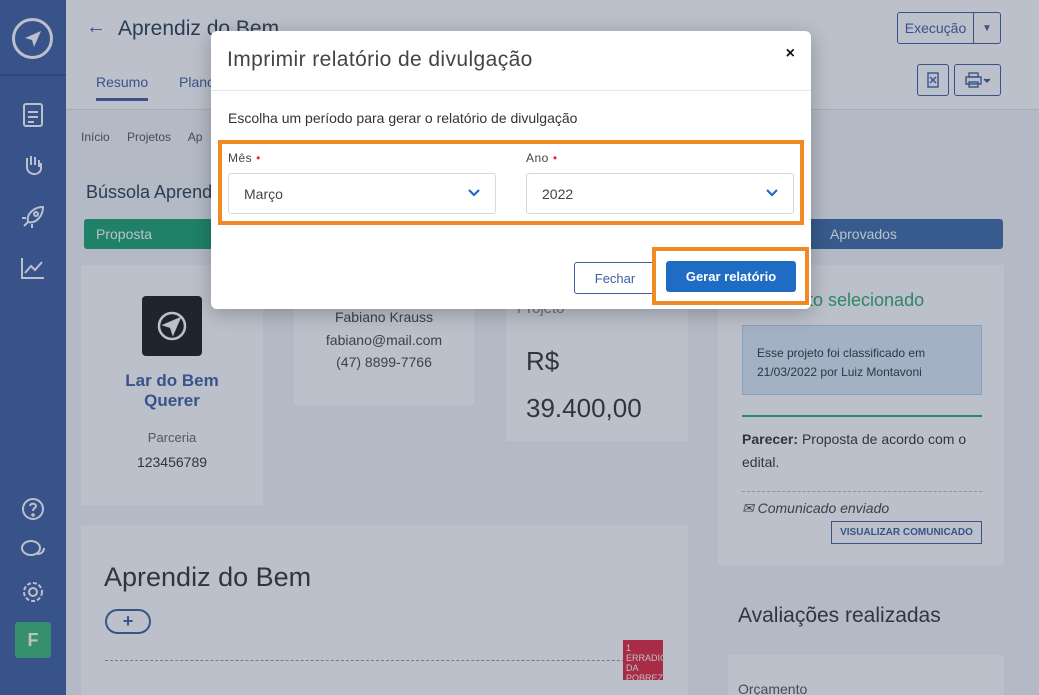  Describe the element at coordinates (660, 193) in the screenshot. I see `year-select: 2022` at that location.